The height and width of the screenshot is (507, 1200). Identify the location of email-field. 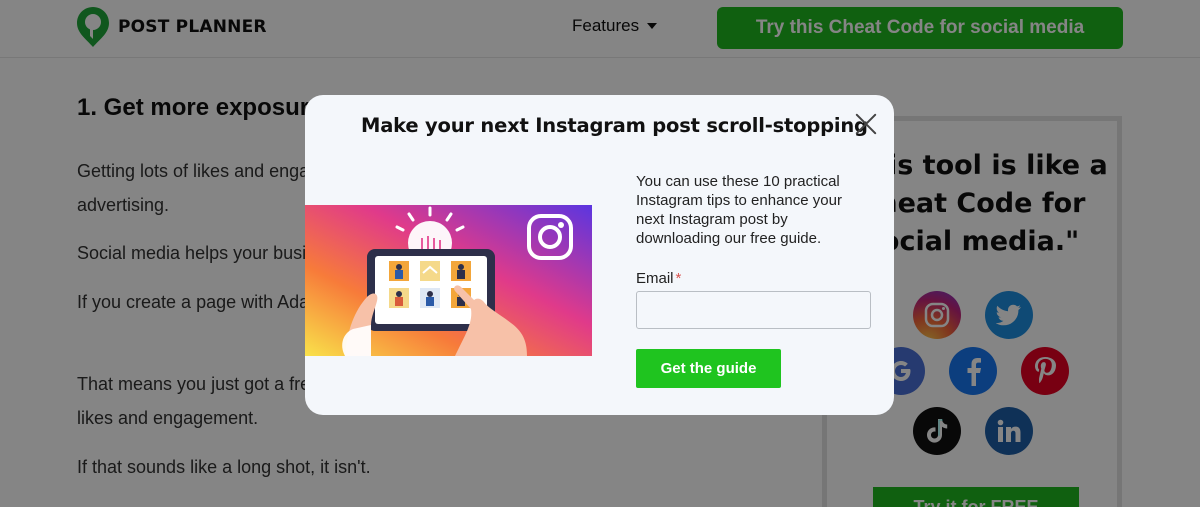
(753, 310).